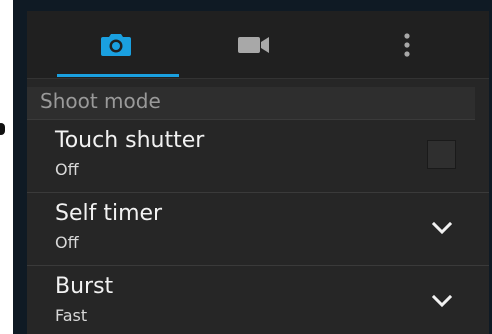  I want to click on camera-icon, so click(116, 45).